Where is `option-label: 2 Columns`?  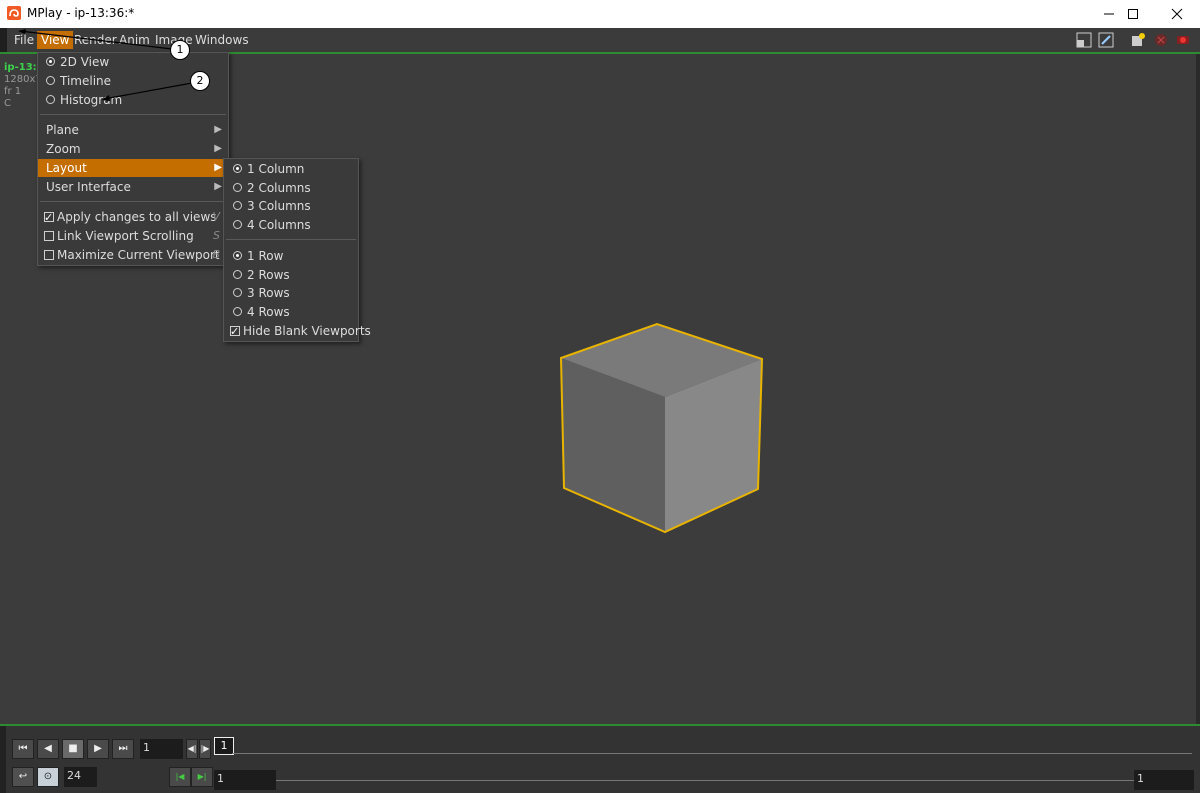
option-label: 2 Columns is located at coordinates (279, 188).